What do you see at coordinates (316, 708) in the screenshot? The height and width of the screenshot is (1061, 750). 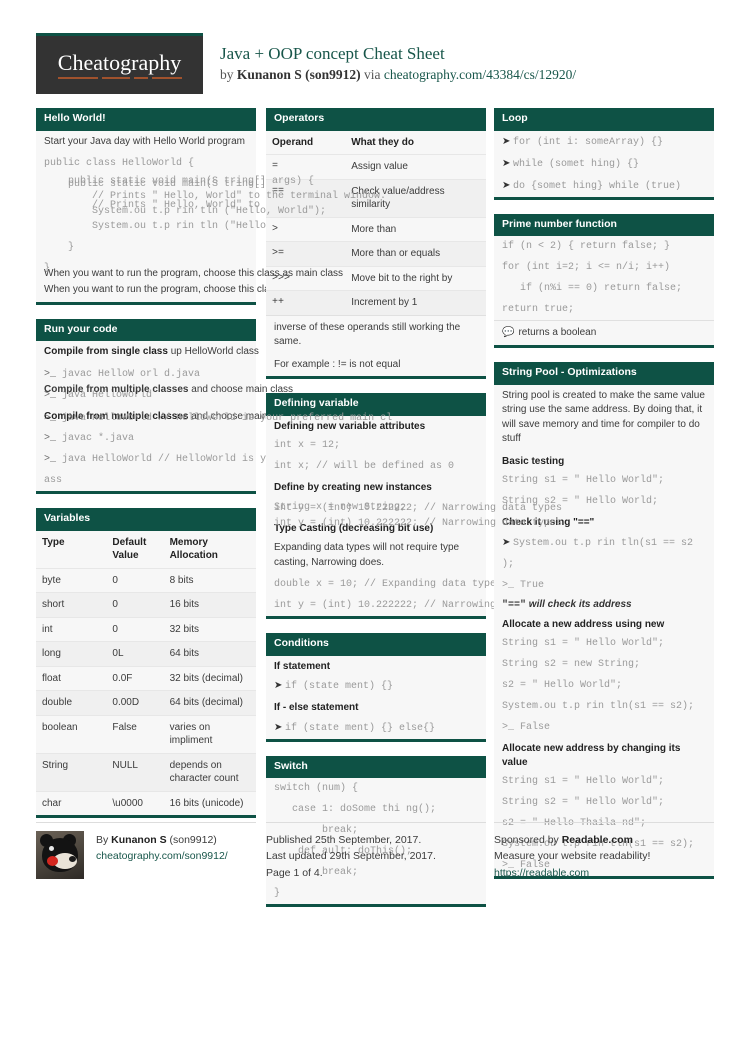 I see `conditions-sub-if-else: If - else statement` at bounding box center [316, 708].